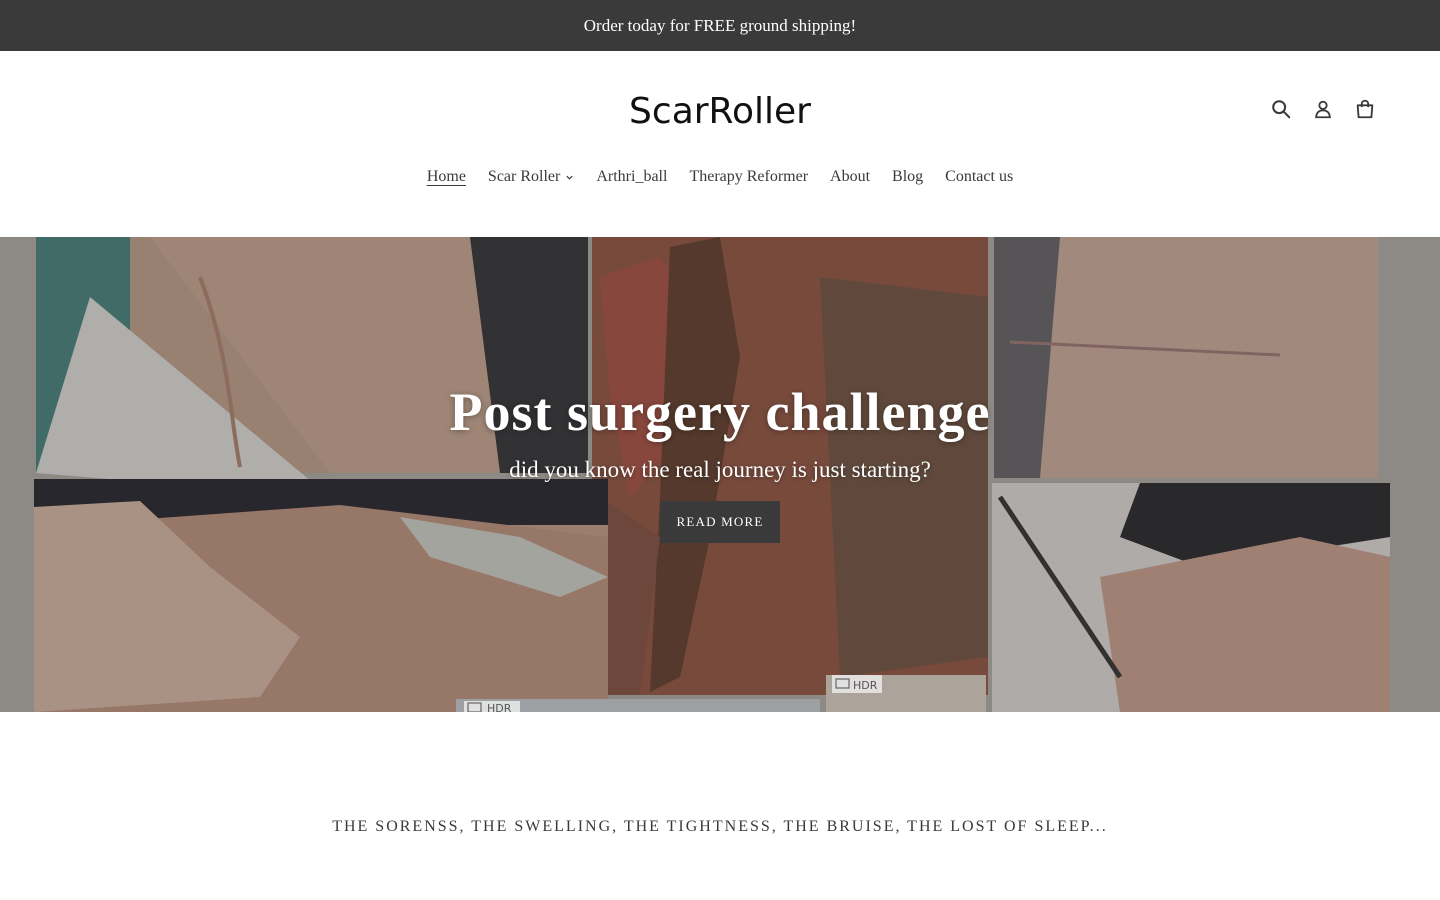  I want to click on header-icons, so click(1323, 109).